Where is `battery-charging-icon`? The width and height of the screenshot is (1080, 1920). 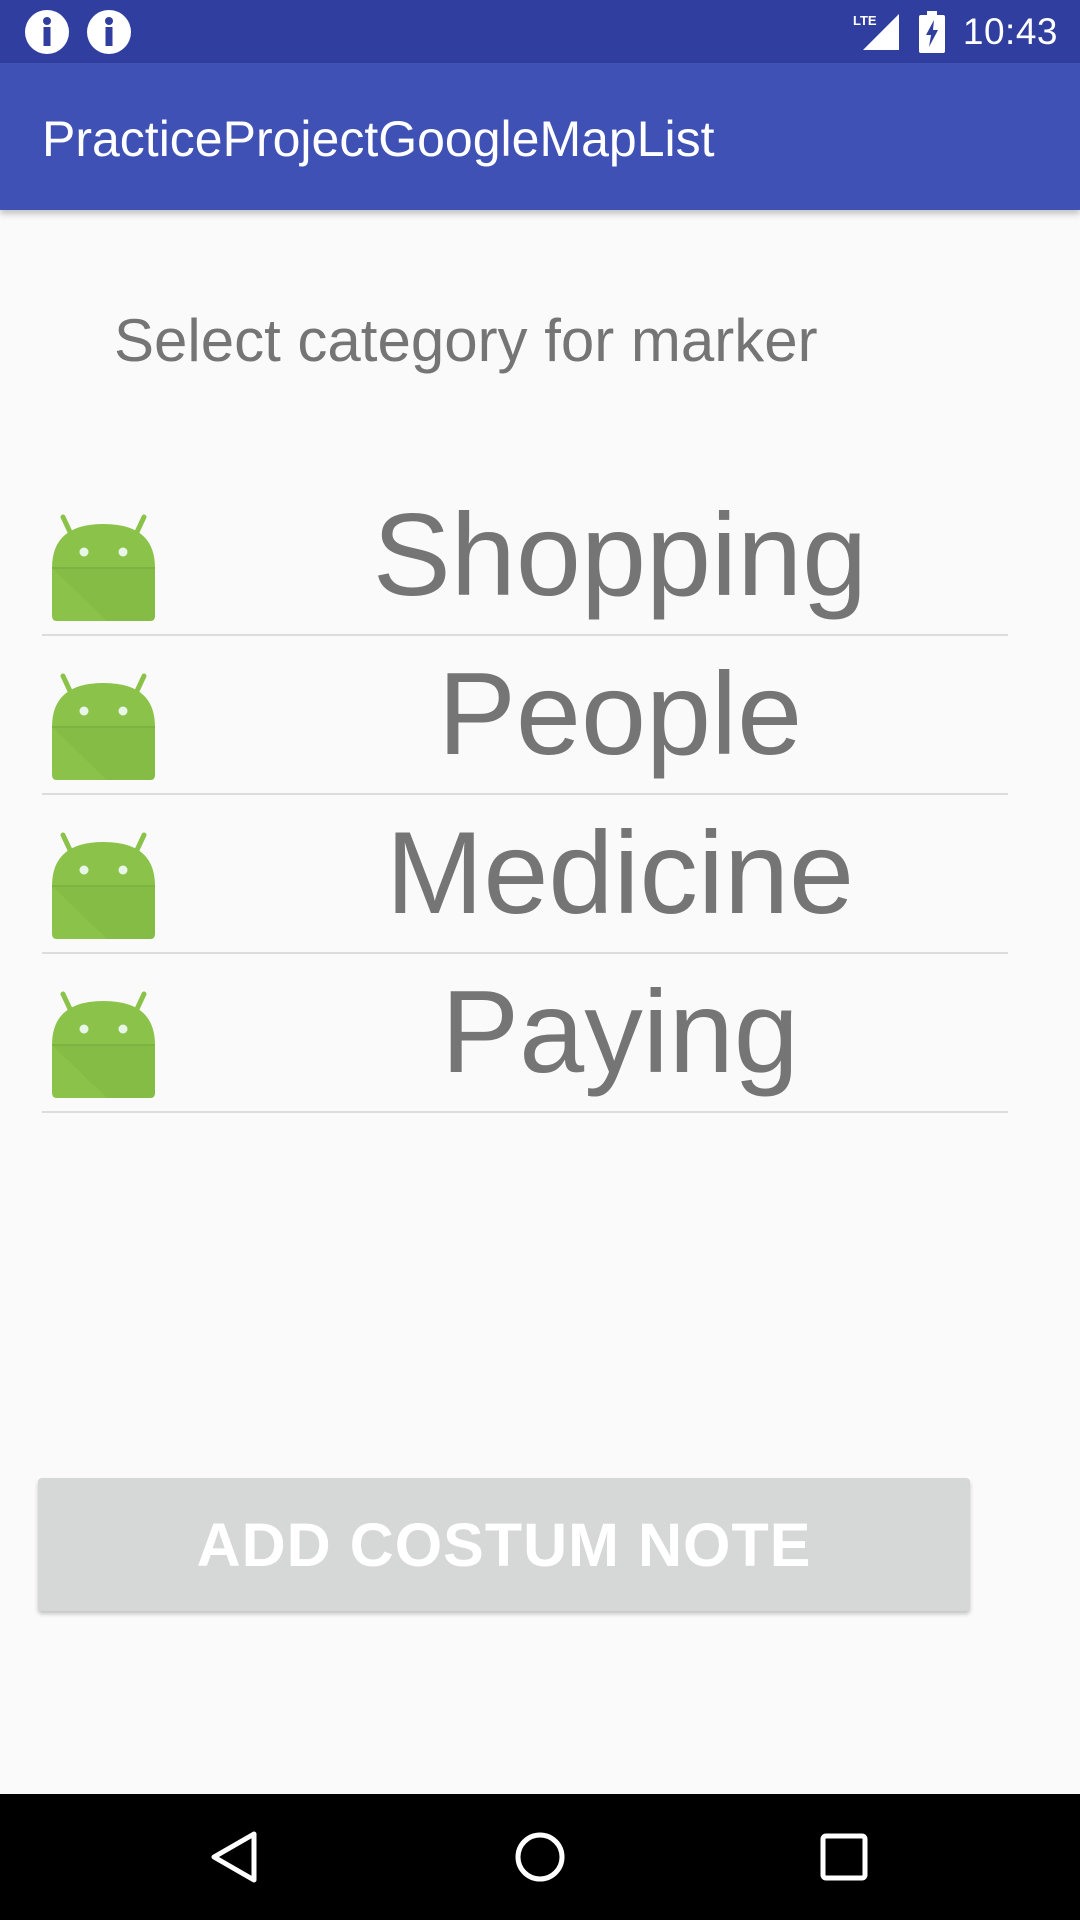 battery-charging-icon is located at coordinates (931, 31).